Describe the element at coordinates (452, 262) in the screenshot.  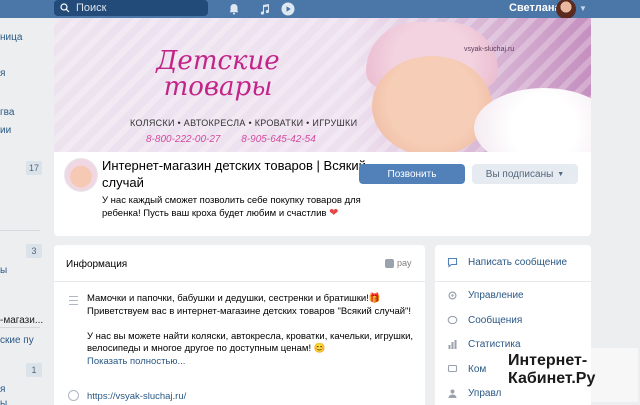
I see `message-icon` at that location.